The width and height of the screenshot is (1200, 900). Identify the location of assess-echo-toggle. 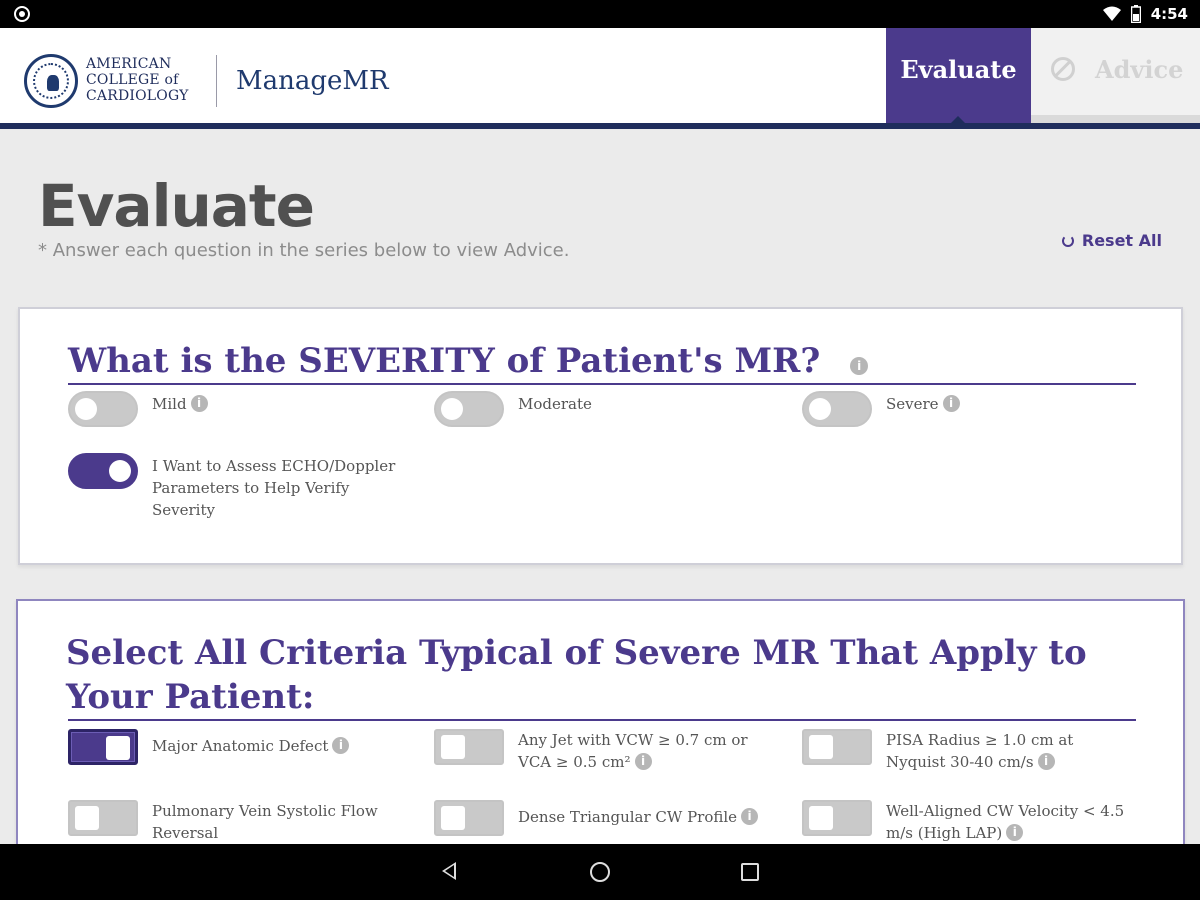
(103, 471).